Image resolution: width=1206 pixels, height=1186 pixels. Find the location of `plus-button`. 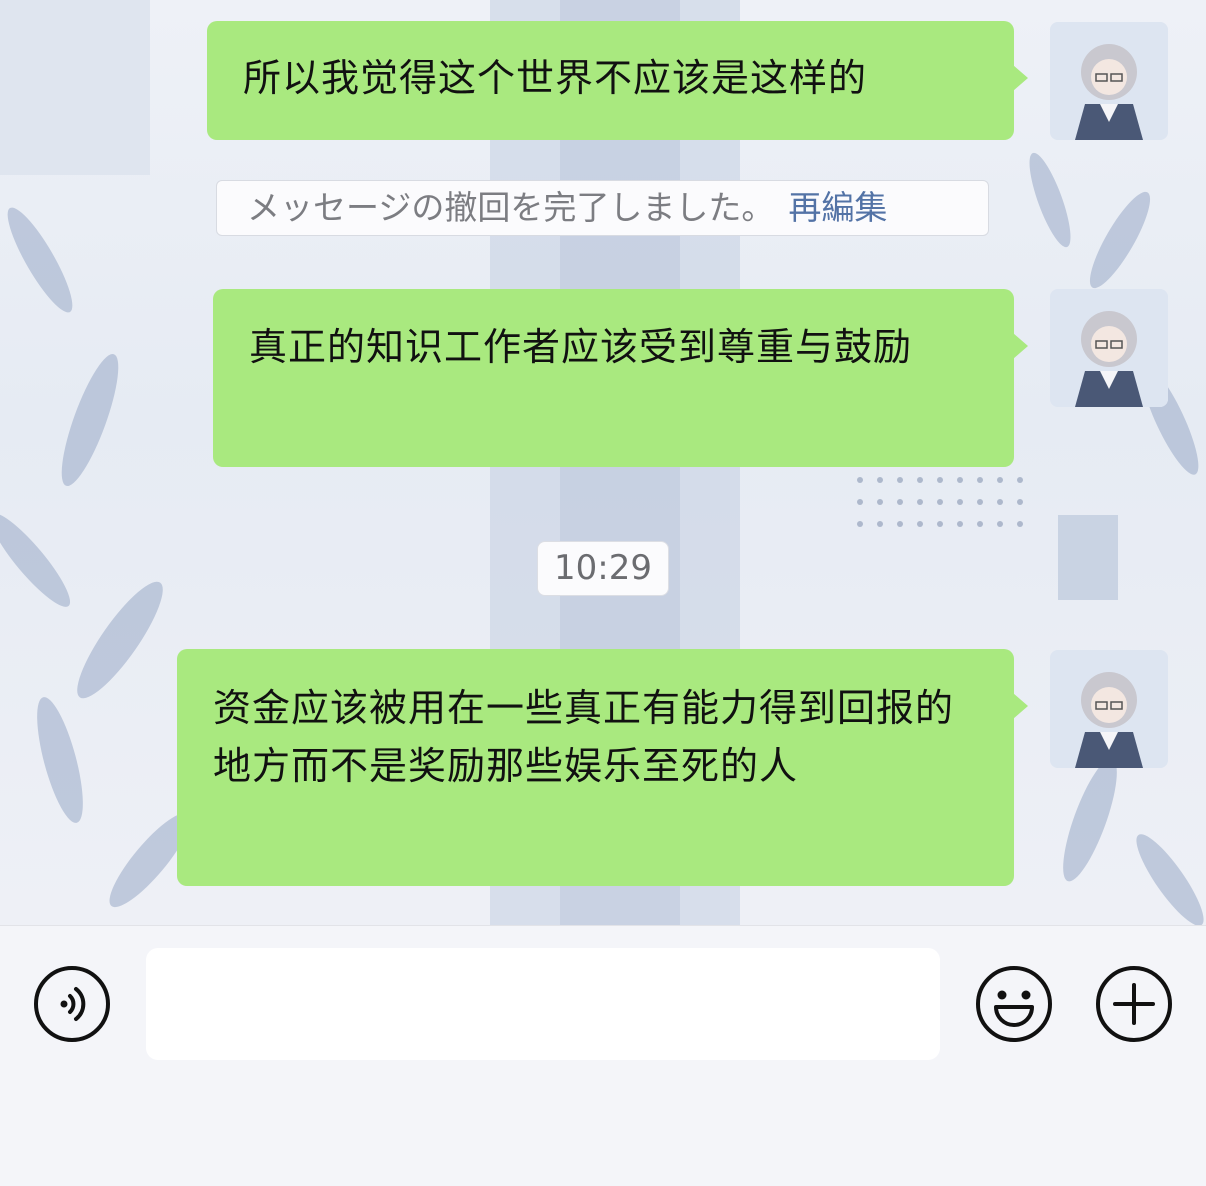

plus-button is located at coordinates (1134, 1004).